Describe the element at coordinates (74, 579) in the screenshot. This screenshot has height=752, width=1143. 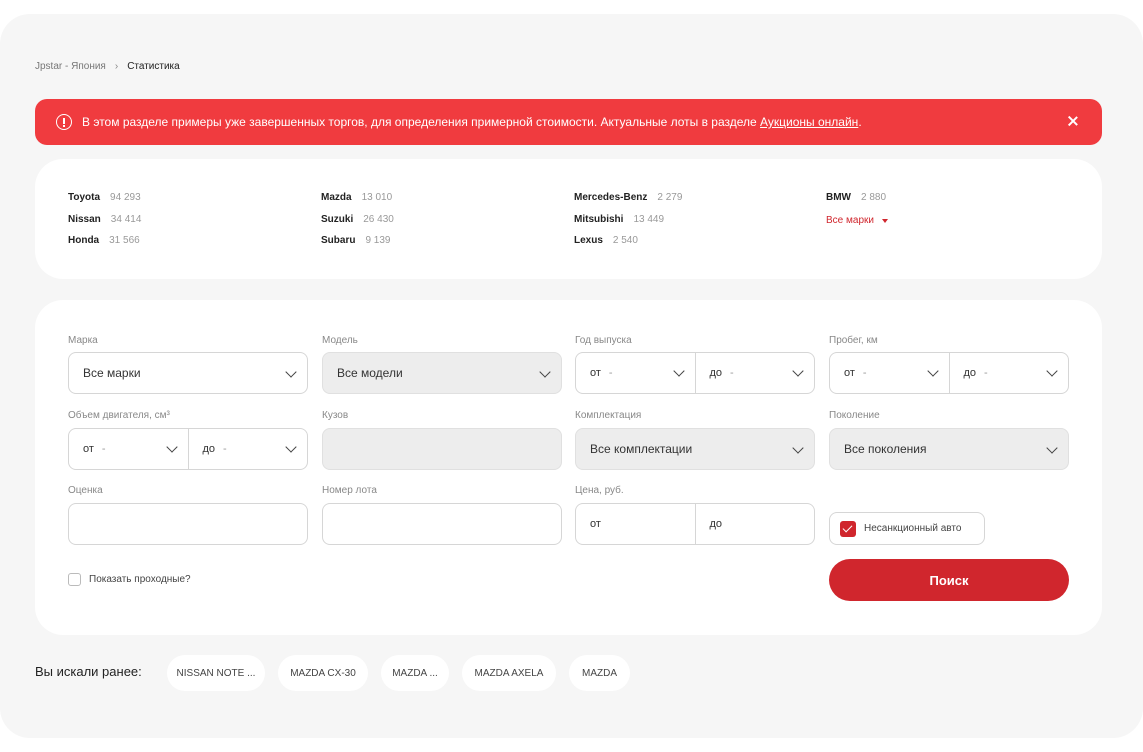
I see `checkbox-icon` at that location.